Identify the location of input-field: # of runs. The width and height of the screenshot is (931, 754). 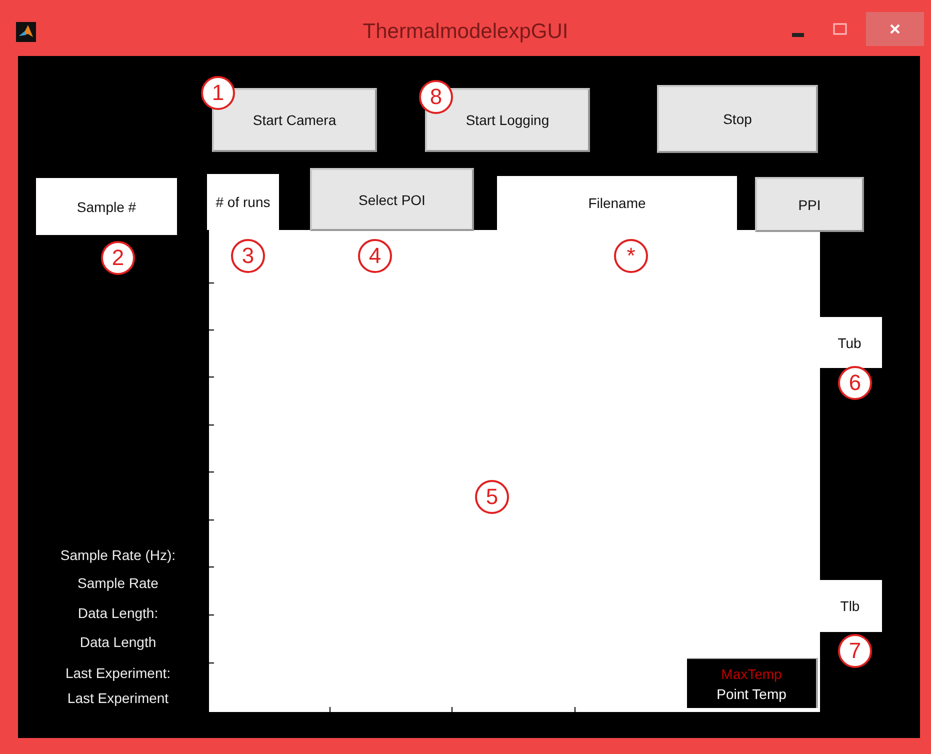
(243, 202).